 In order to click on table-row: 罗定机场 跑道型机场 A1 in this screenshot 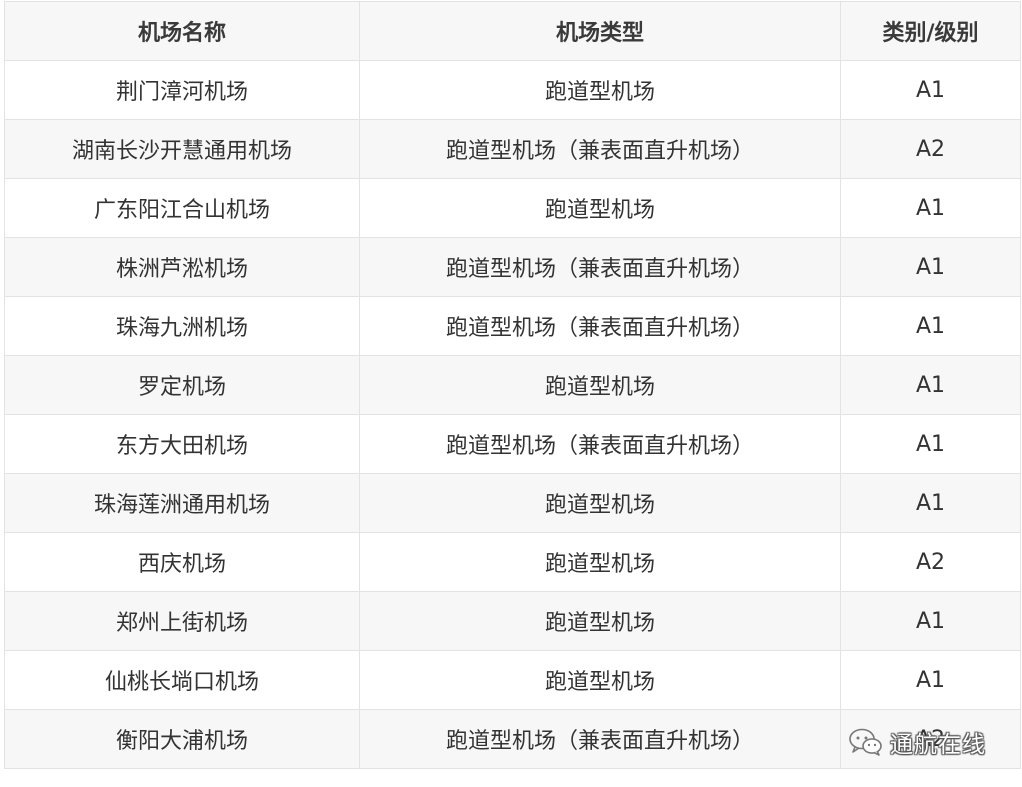, I will do `click(512, 385)`.